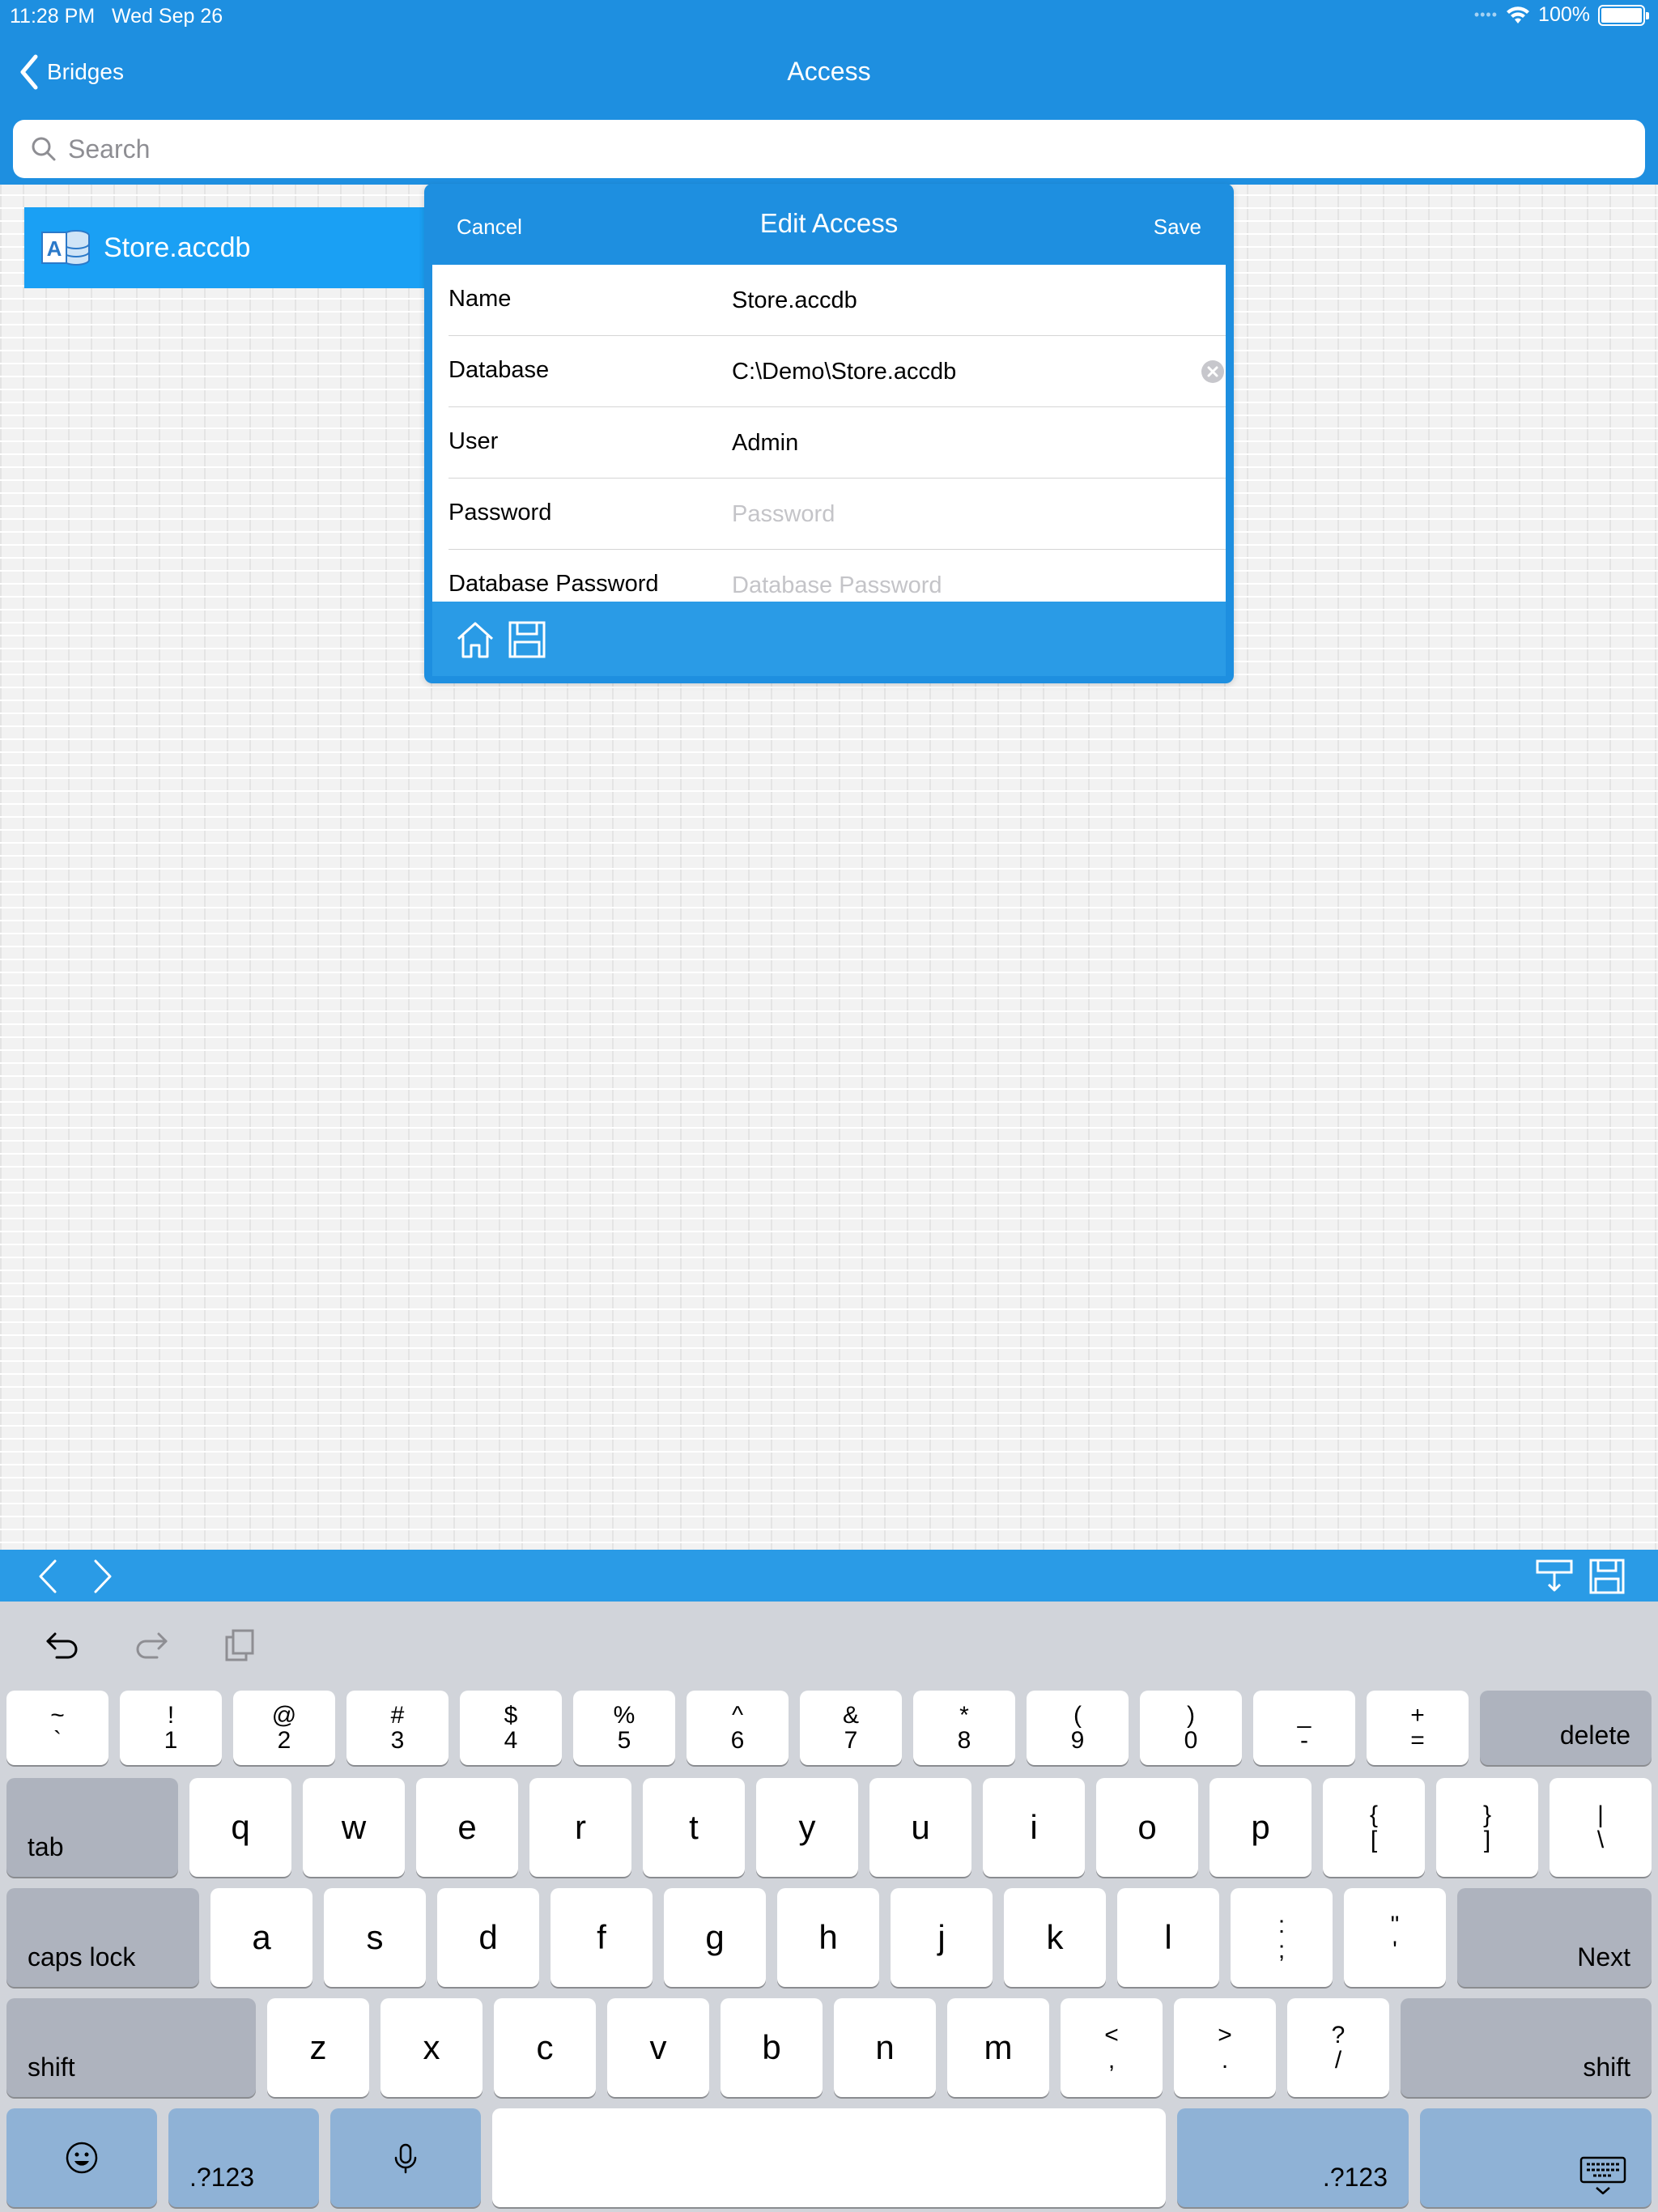  What do you see at coordinates (1191, 1728) in the screenshot?
I see `key-0: ) 0` at bounding box center [1191, 1728].